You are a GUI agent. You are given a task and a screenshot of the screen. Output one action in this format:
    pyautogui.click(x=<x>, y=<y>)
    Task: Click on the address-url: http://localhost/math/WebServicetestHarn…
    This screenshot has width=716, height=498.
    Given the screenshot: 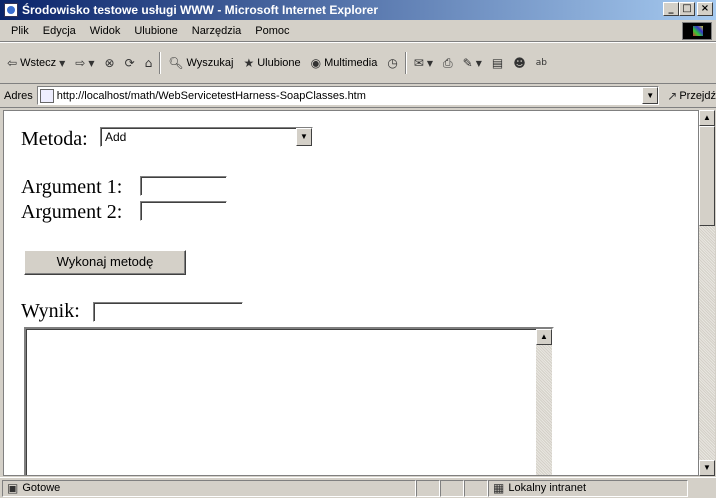 What is the action you would take?
    pyautogui.click(x=211, y=95)
    